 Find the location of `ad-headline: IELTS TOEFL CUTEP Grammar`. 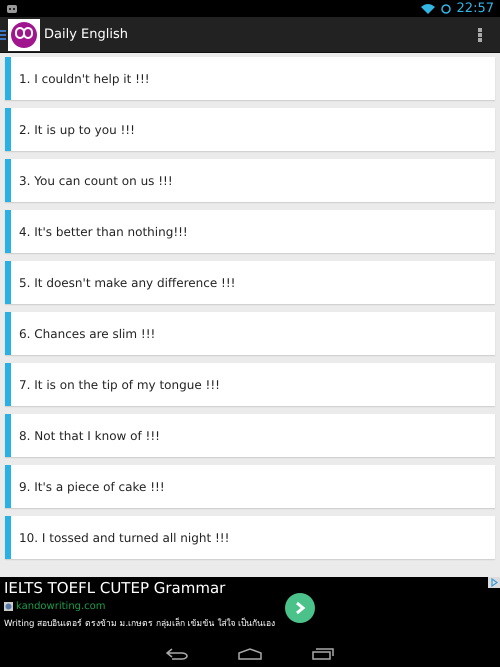

ad-headline: IELTS TOEFL CUTEP Grammar is located at coordinates (115, 588).